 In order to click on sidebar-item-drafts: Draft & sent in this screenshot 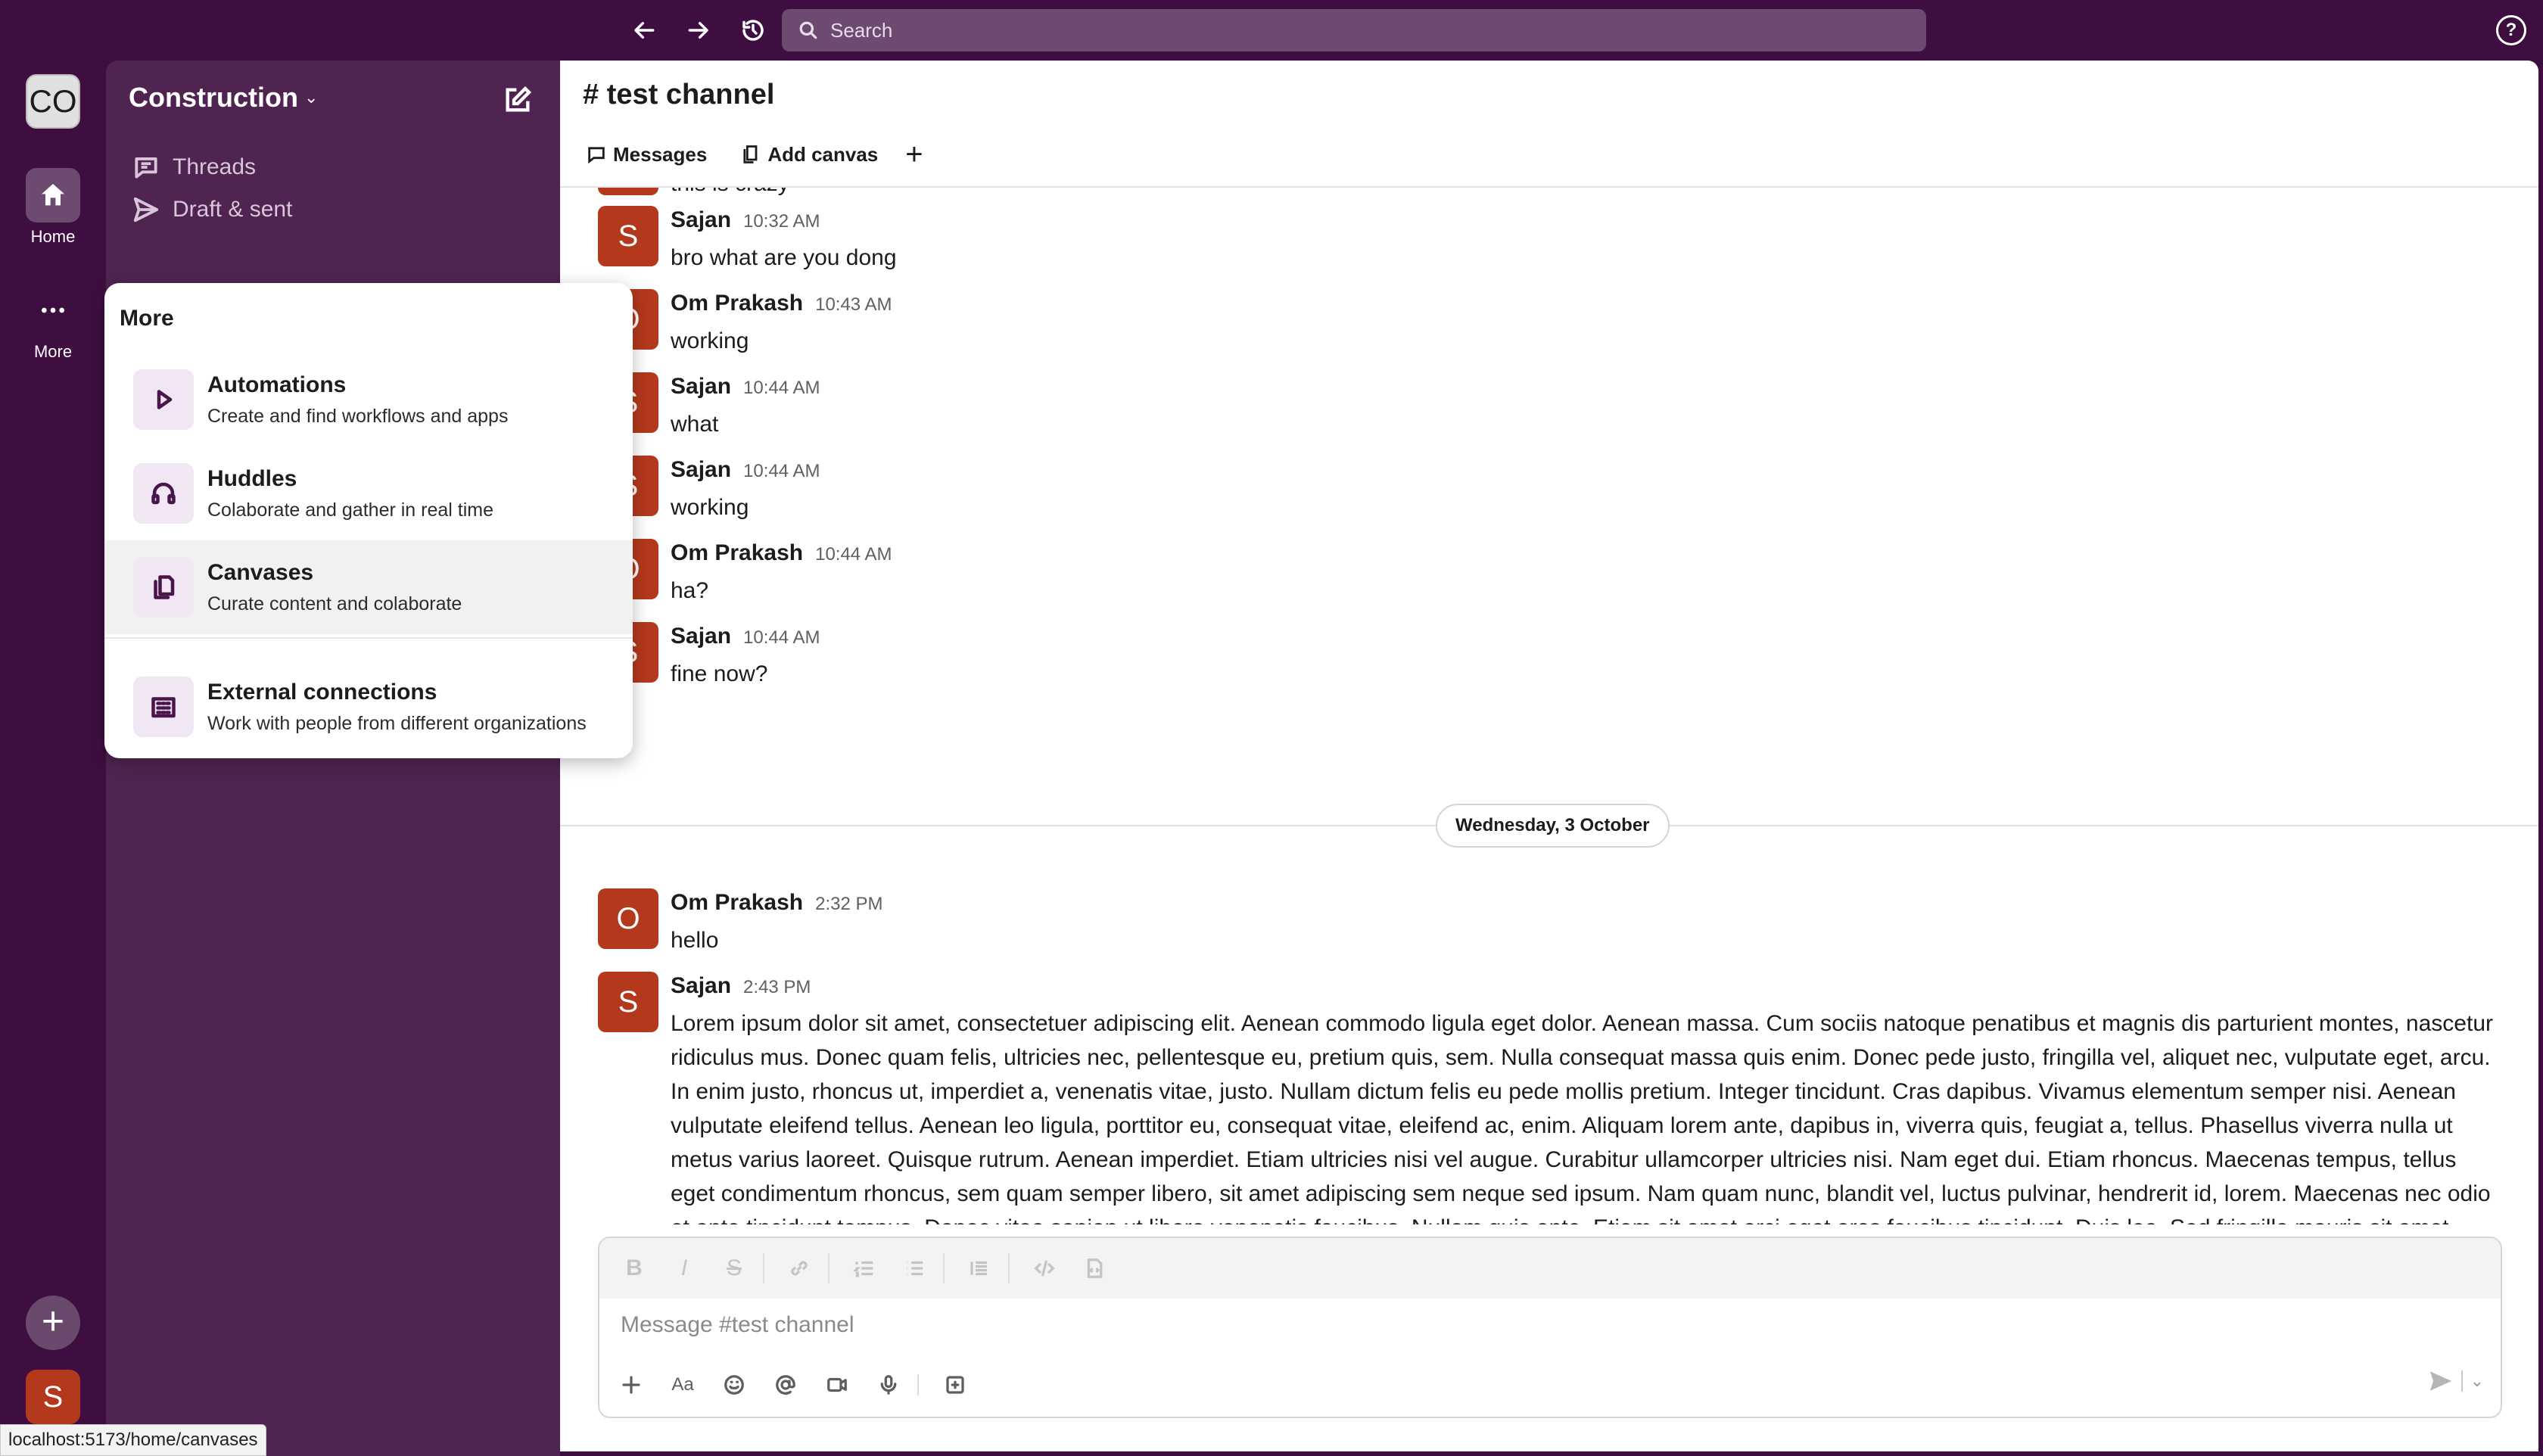, I will do `click(212, 210)`.